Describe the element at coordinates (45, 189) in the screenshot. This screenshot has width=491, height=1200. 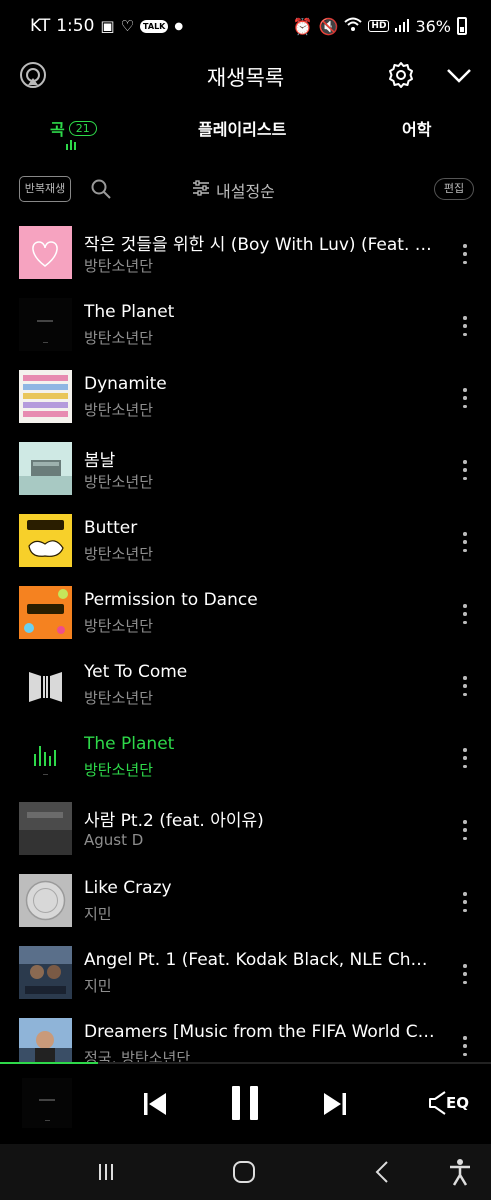
I see `repeat-button: 반복재생` at that location.